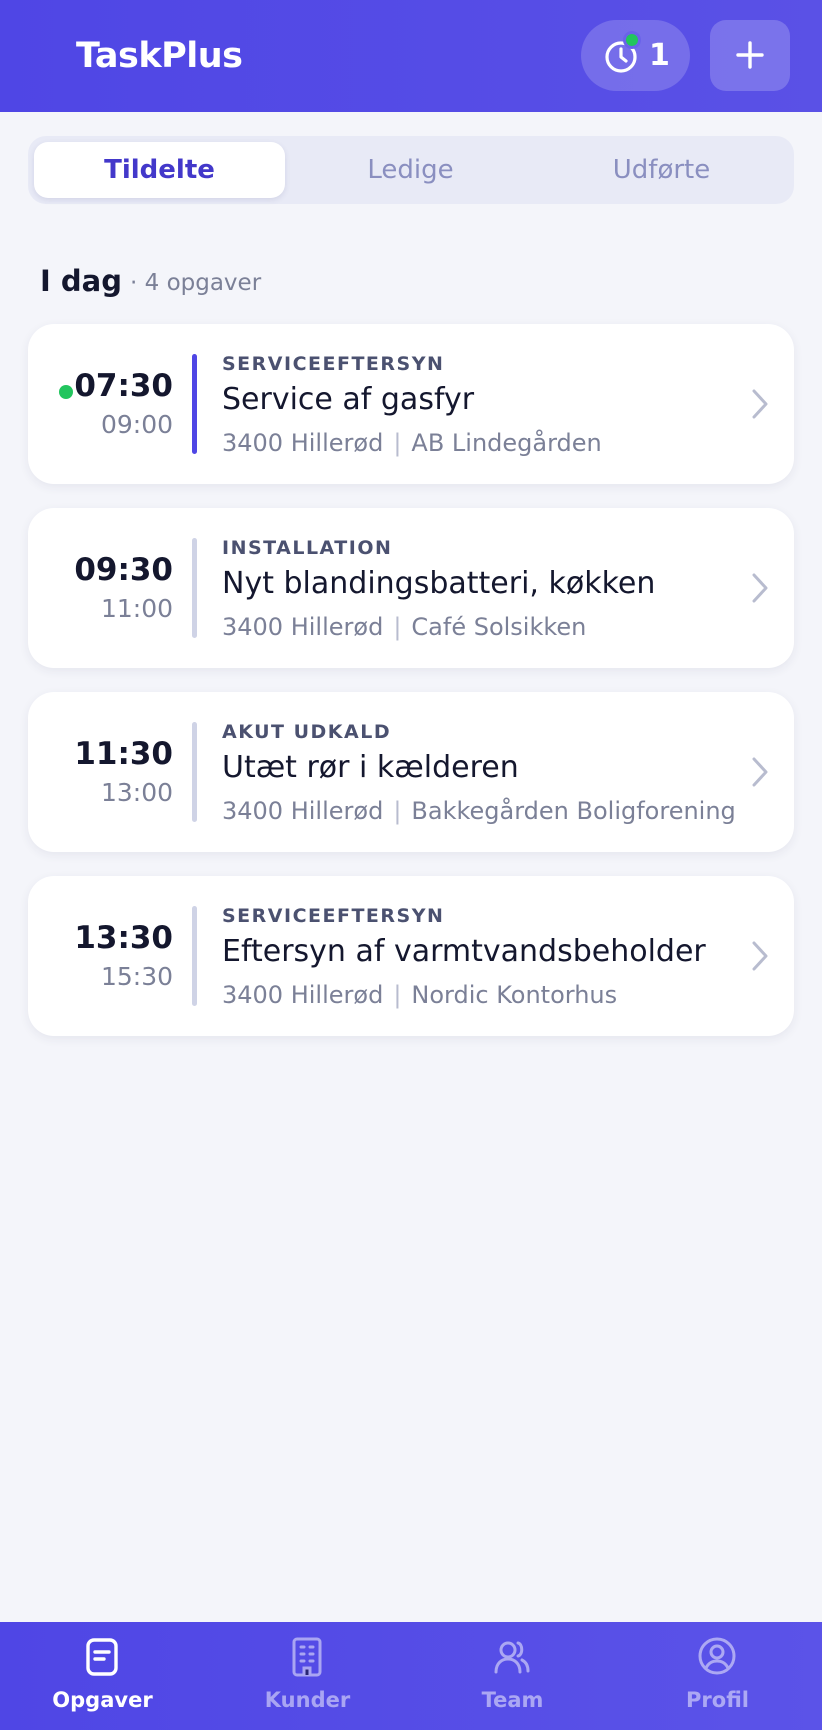  Describe the element at coordinates (717, 1676) in the screenshot. I see `nav-profil: Profil` at that location.